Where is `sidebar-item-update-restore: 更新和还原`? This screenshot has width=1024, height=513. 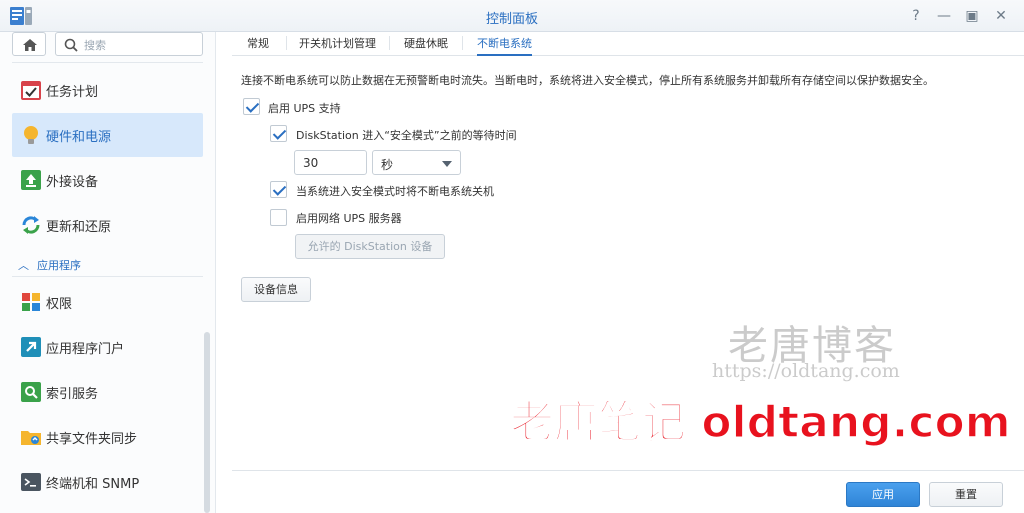 sidebar-item-update-restore: 更新和还原 is located at coordinates (107, 225).